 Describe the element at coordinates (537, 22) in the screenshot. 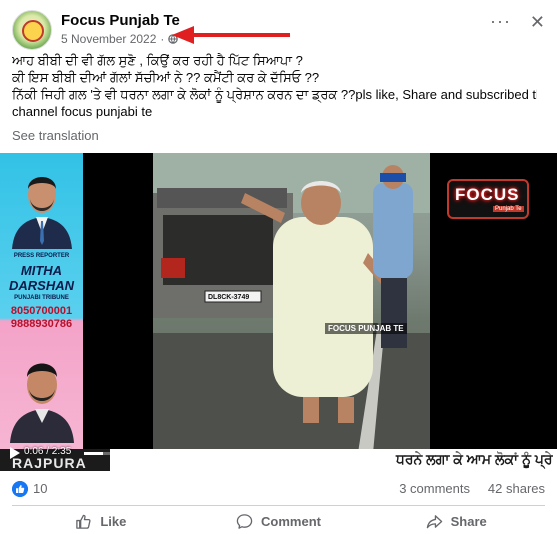

I see `close-icon: ✕` at that location.